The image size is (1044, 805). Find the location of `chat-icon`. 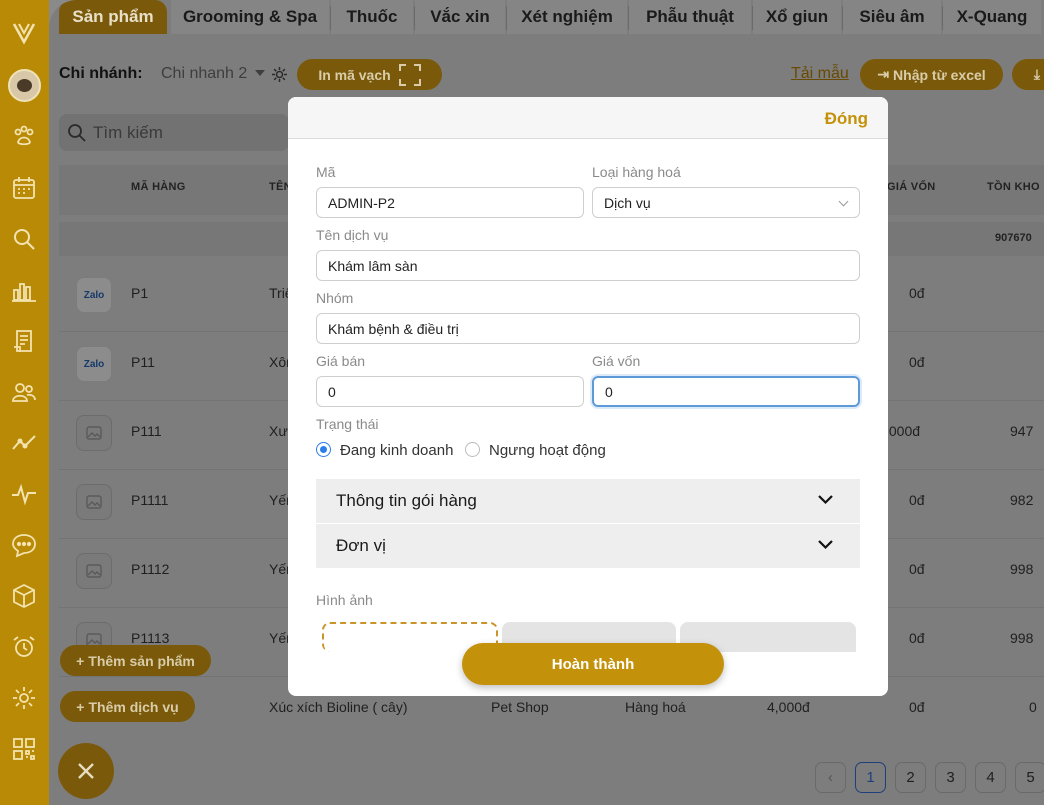

chat-icon is located at coordinates (24, 545).